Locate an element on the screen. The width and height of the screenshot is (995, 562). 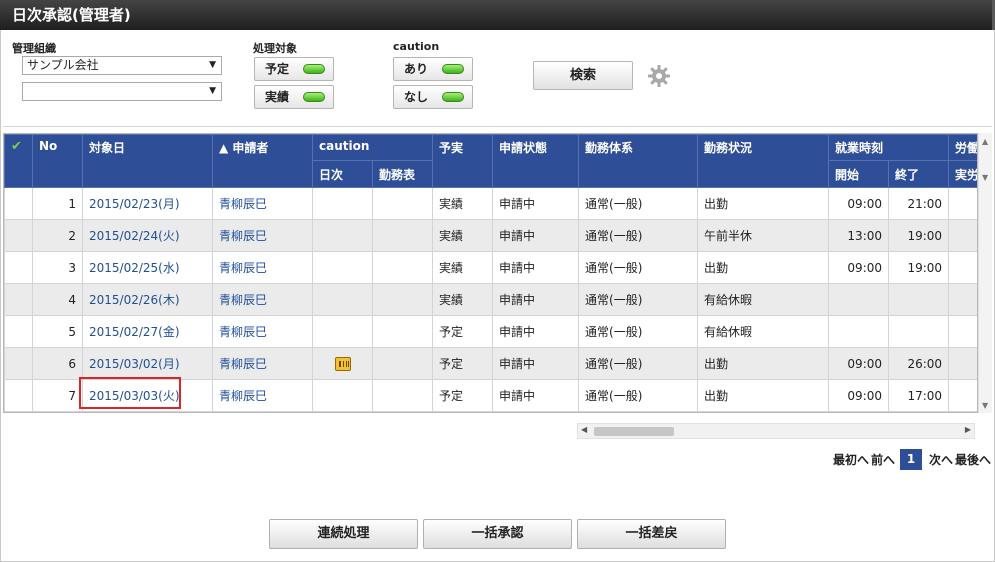
scroll-up-icon: ▲ is located at coordinates (985, 141).